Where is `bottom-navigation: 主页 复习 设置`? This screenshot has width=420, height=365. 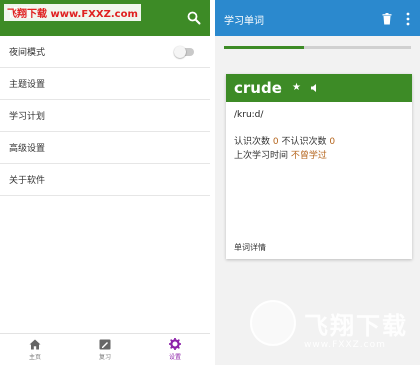 bottom-navigation: 主页 复习 设置 is located at coordinates (105, 349).